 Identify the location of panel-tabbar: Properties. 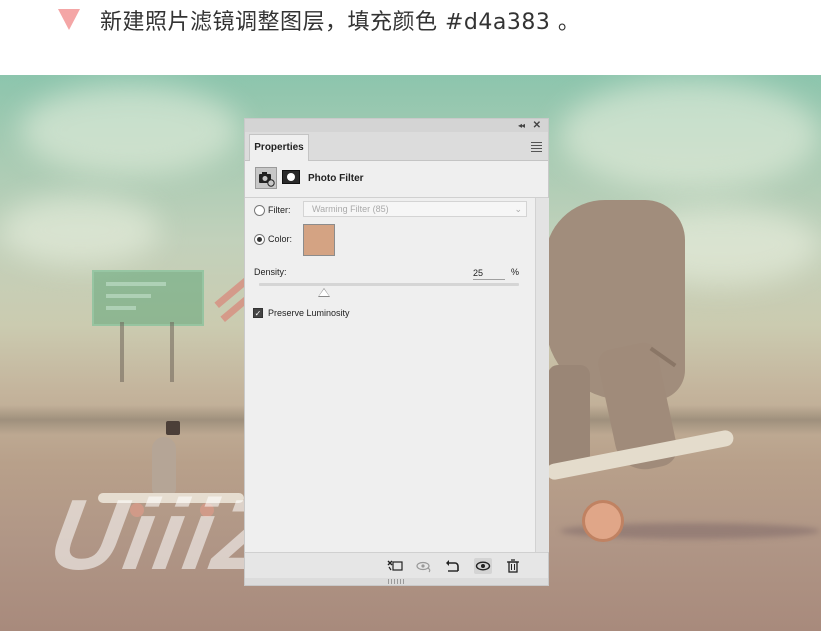
(396, 146).